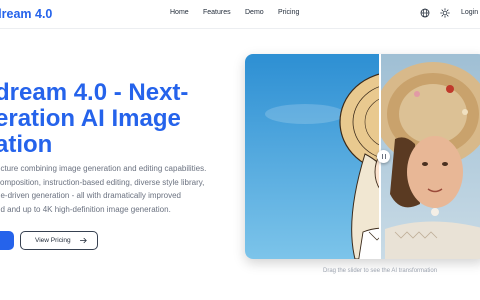 This screenshot has height=300, width=480. What do you see at coordinates (7, 240) in the screenshot?
I see `primary-cta-button` at bounding box center [7, 240].